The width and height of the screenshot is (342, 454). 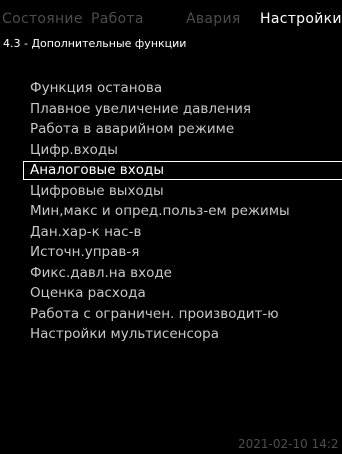 What do you see at coordinates (171, 19) in the screenshot?
I see `tab-bar: Состояние Работа Авария Настройки` at bounding box center [171, 19].